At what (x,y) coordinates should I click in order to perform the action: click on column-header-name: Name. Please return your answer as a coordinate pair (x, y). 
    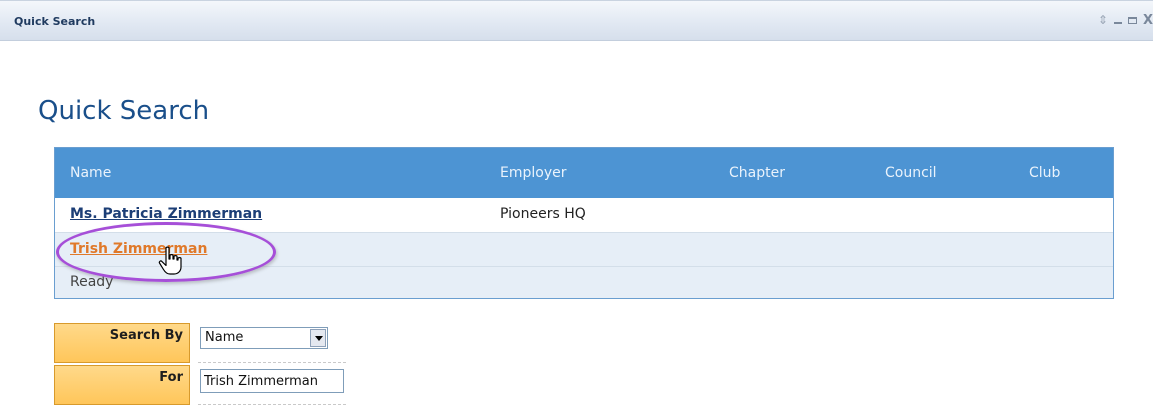
    Looking at the image, I should click on (90, 173).